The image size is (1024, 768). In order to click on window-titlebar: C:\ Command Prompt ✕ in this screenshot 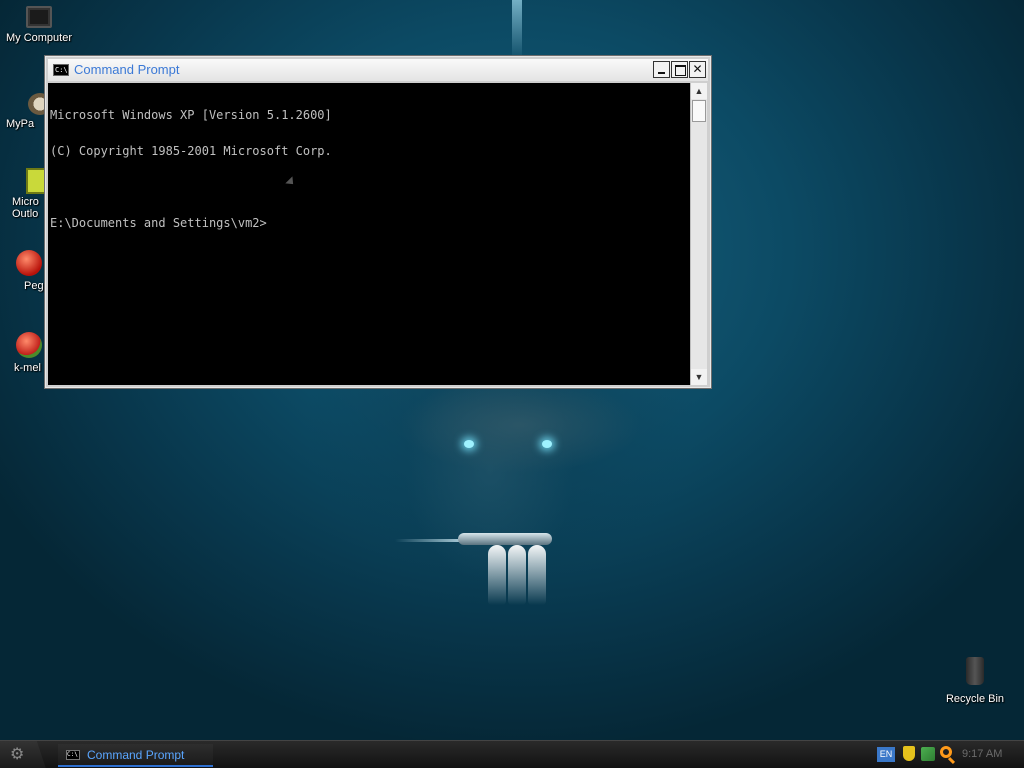, I will do `click(378, 70)`.